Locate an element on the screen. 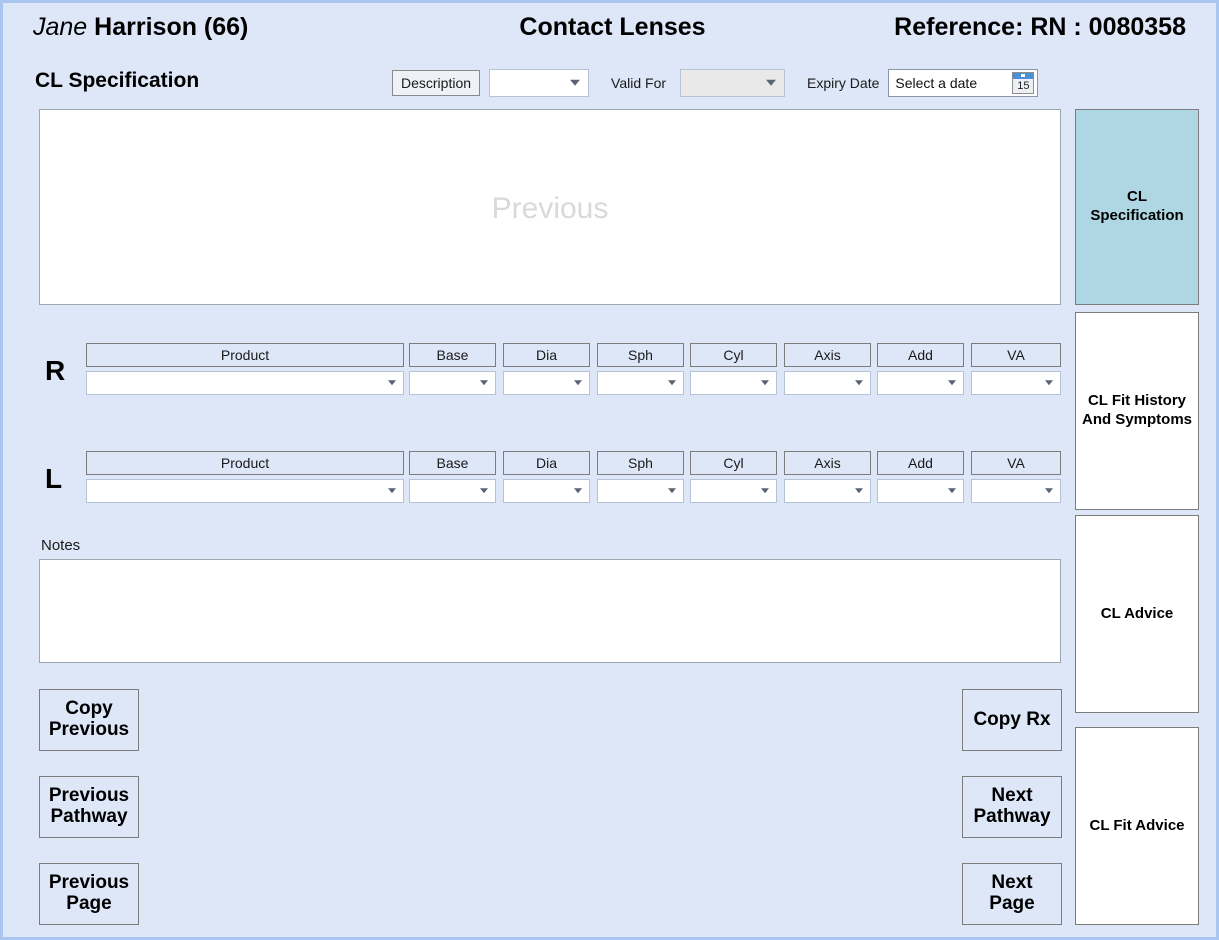  previous-page-button: Previous Page is located at coordinates (89, 894).